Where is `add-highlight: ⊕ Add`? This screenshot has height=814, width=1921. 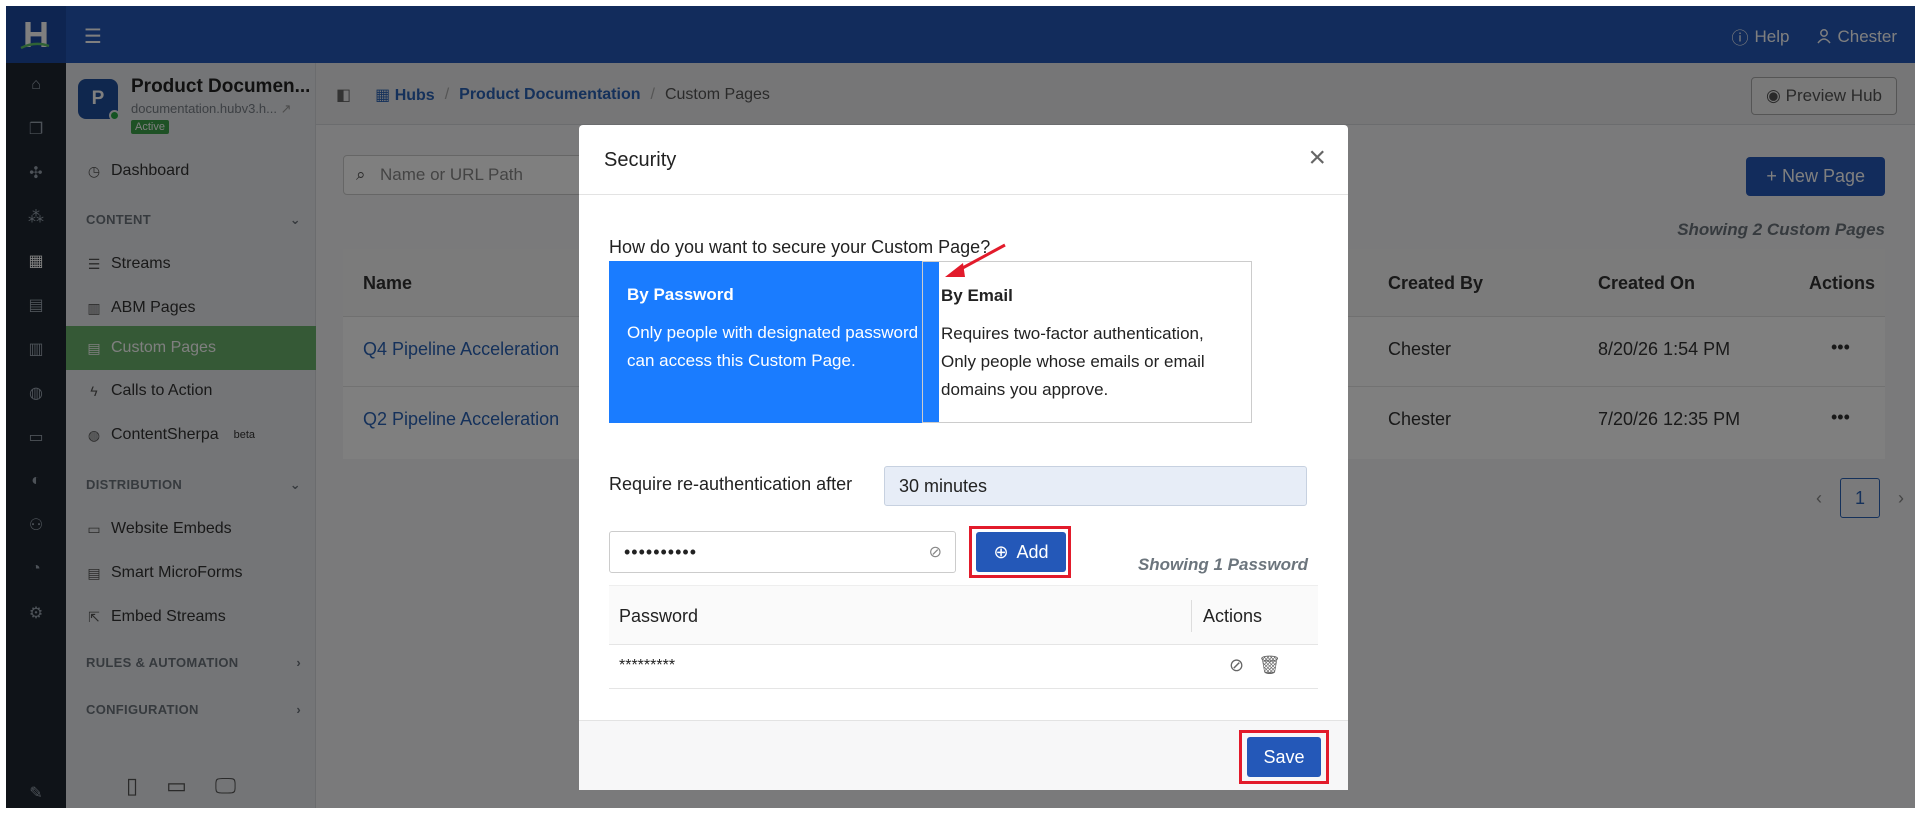
add-highlight: ⊕ Add is located at coordinates (1020, 552).